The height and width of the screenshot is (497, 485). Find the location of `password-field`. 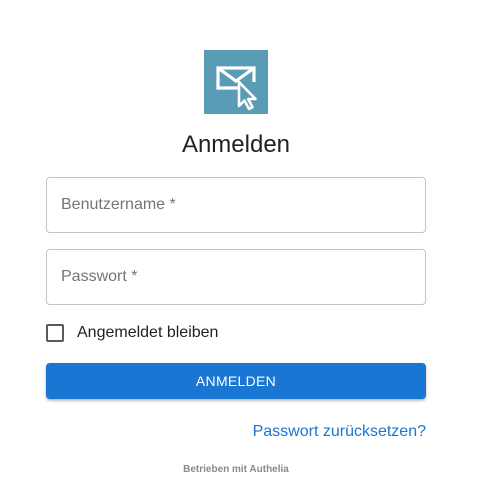

password-field is located at coordinates (236, 277).